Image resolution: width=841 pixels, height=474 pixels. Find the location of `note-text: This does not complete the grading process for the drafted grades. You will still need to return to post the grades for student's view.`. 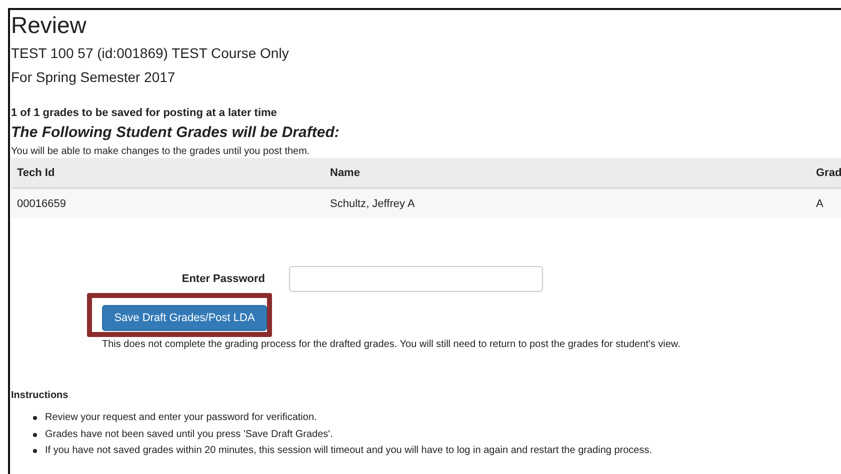

note-text: This does not complete the grading process for the drafted grades. You will still need to return to post the grades for student's view. is located at coordinates (392, 344).